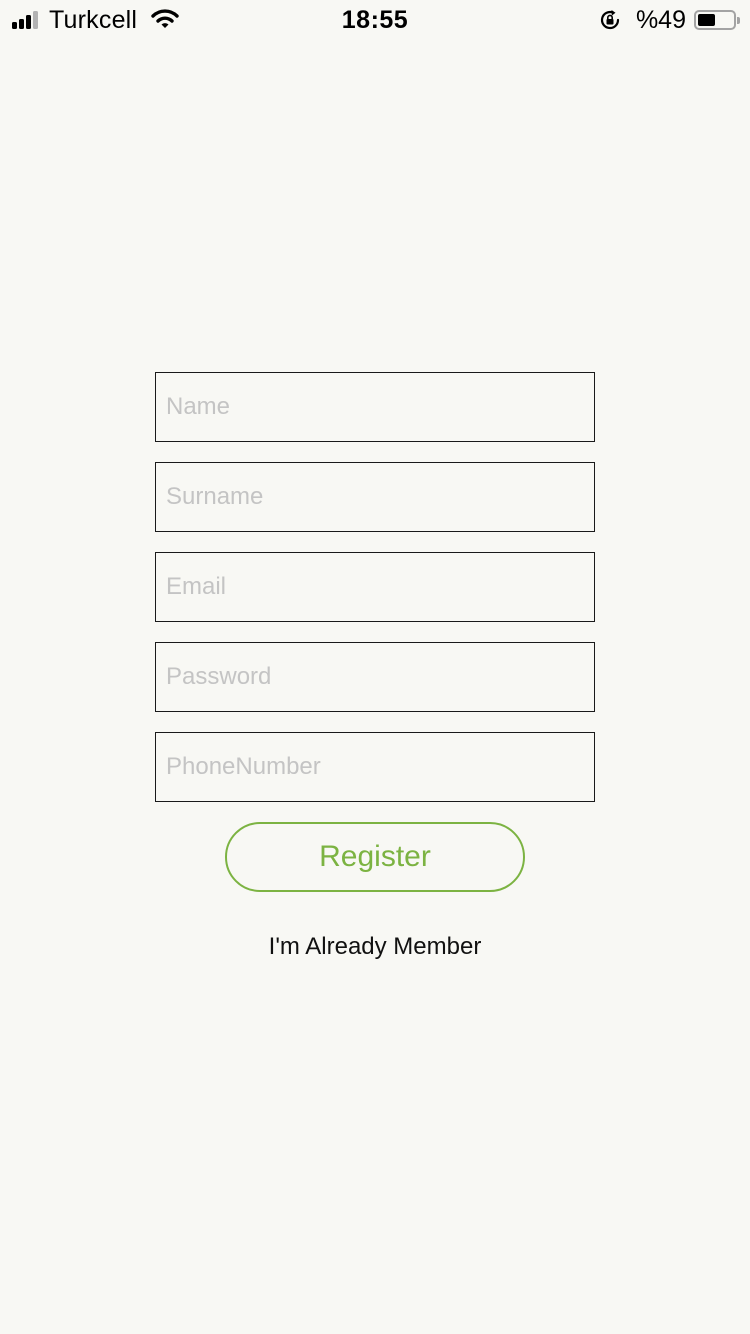 The width and height of the screenshot is (750, 1334). I want to click on already-member-link: I'm Already Member, so click(375, 947).